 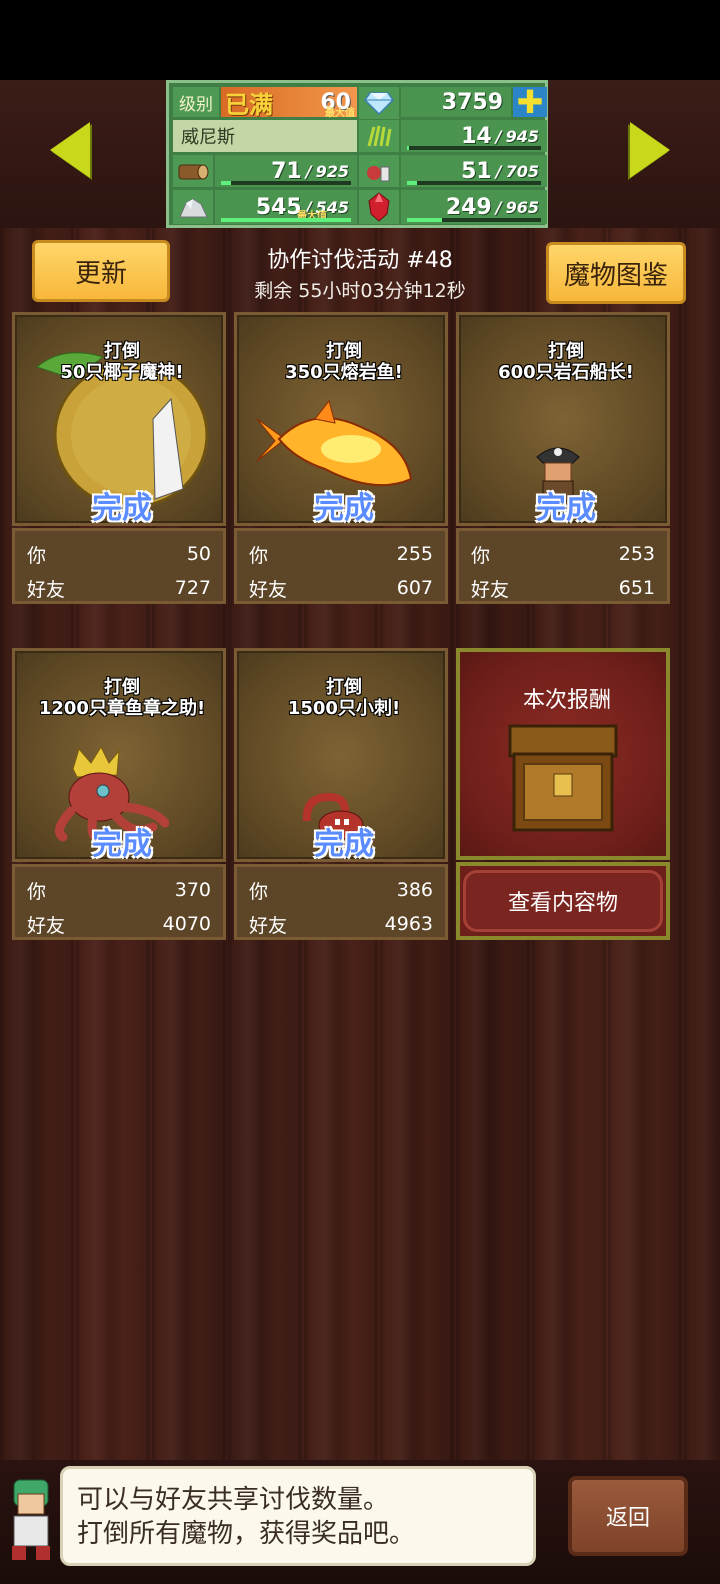 What do you see at coordinates (119, 588) in the screenshot?
I see `friends-row: 好友 727` at bounding box center [119, 588].